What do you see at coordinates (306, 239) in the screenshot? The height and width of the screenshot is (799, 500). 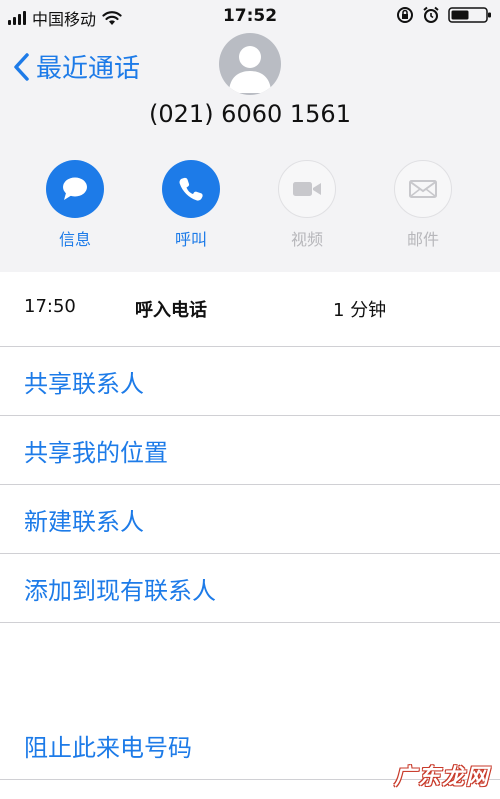 I see `video-label: 视频` at bounding box center [306, 239].